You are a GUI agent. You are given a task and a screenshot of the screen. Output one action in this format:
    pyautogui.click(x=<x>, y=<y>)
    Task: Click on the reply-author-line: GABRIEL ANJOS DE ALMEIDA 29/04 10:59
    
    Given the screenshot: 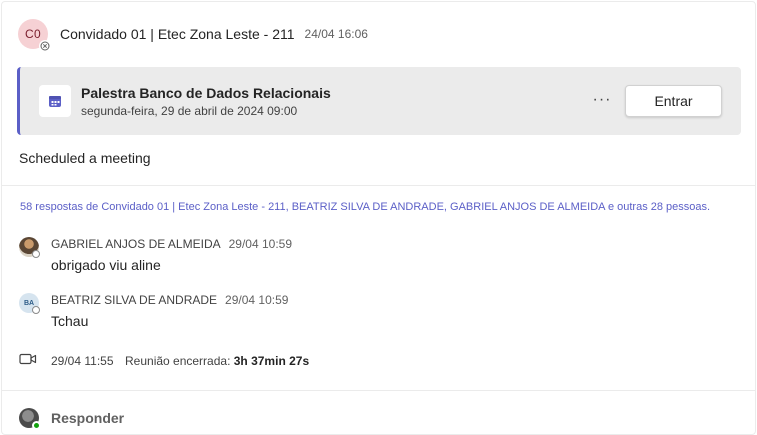 What is the action you would take?
    pyautogui.click(x=171, y=244)
    